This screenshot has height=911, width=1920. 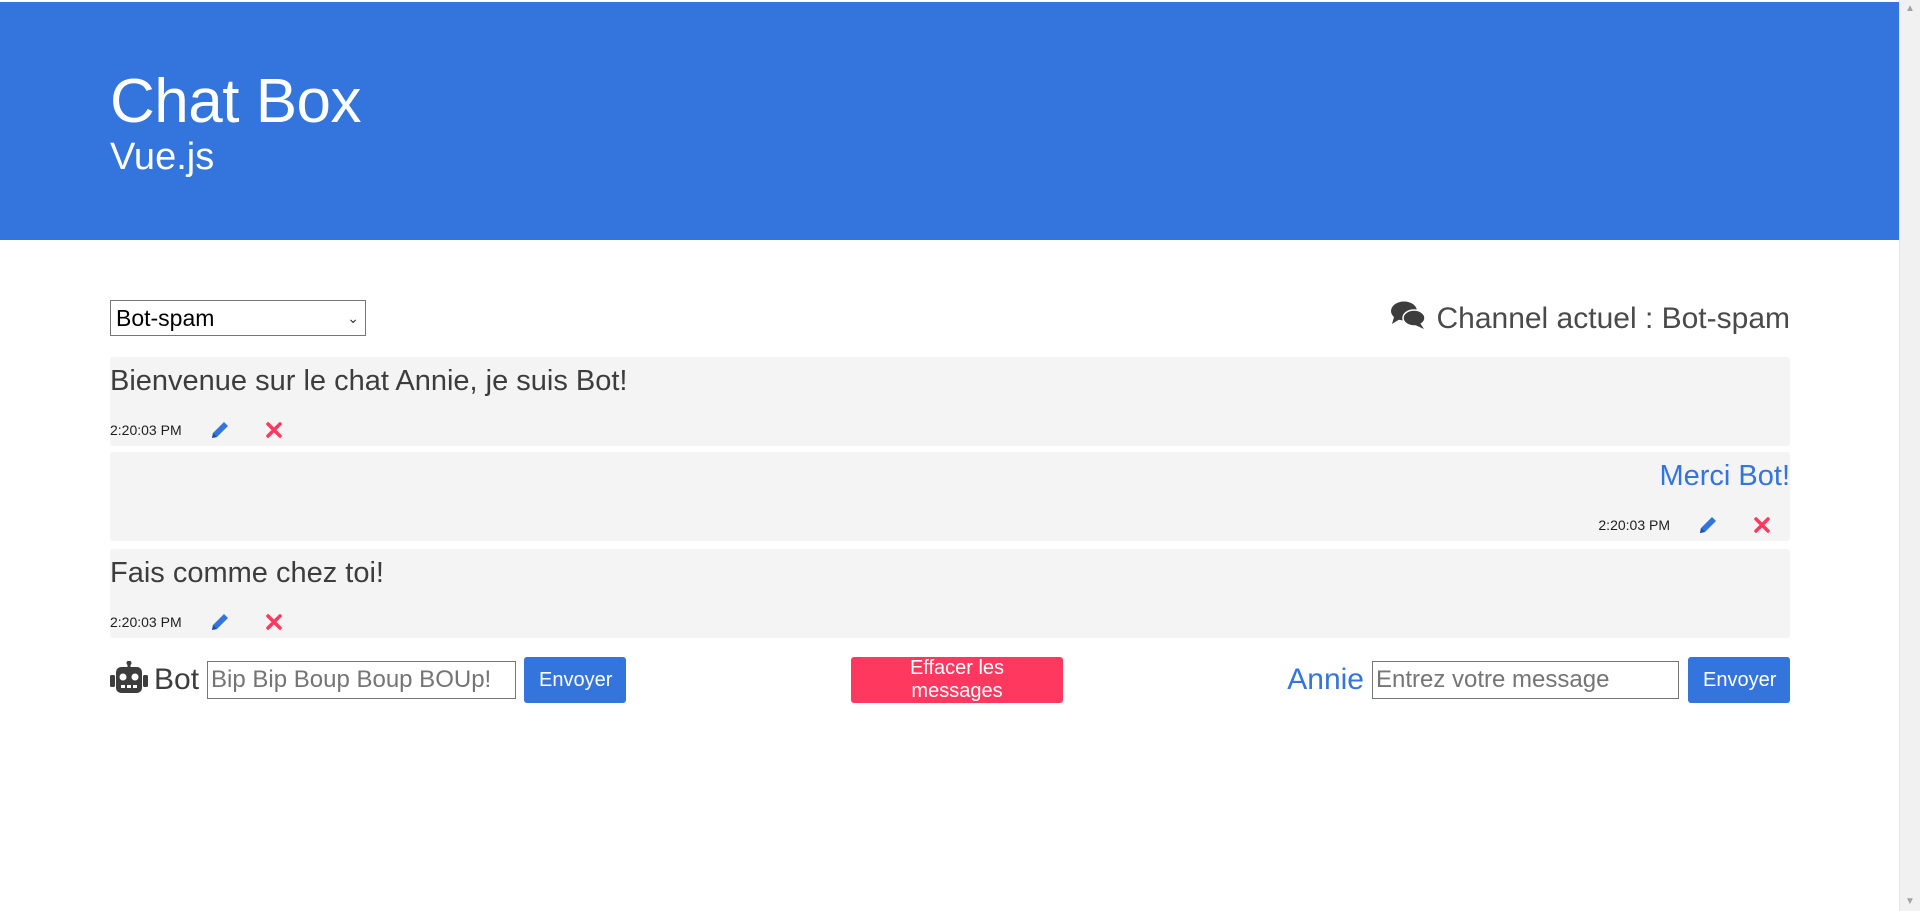 I want to click on message-text: Merci Bot!, so click(x=1724, y=476).